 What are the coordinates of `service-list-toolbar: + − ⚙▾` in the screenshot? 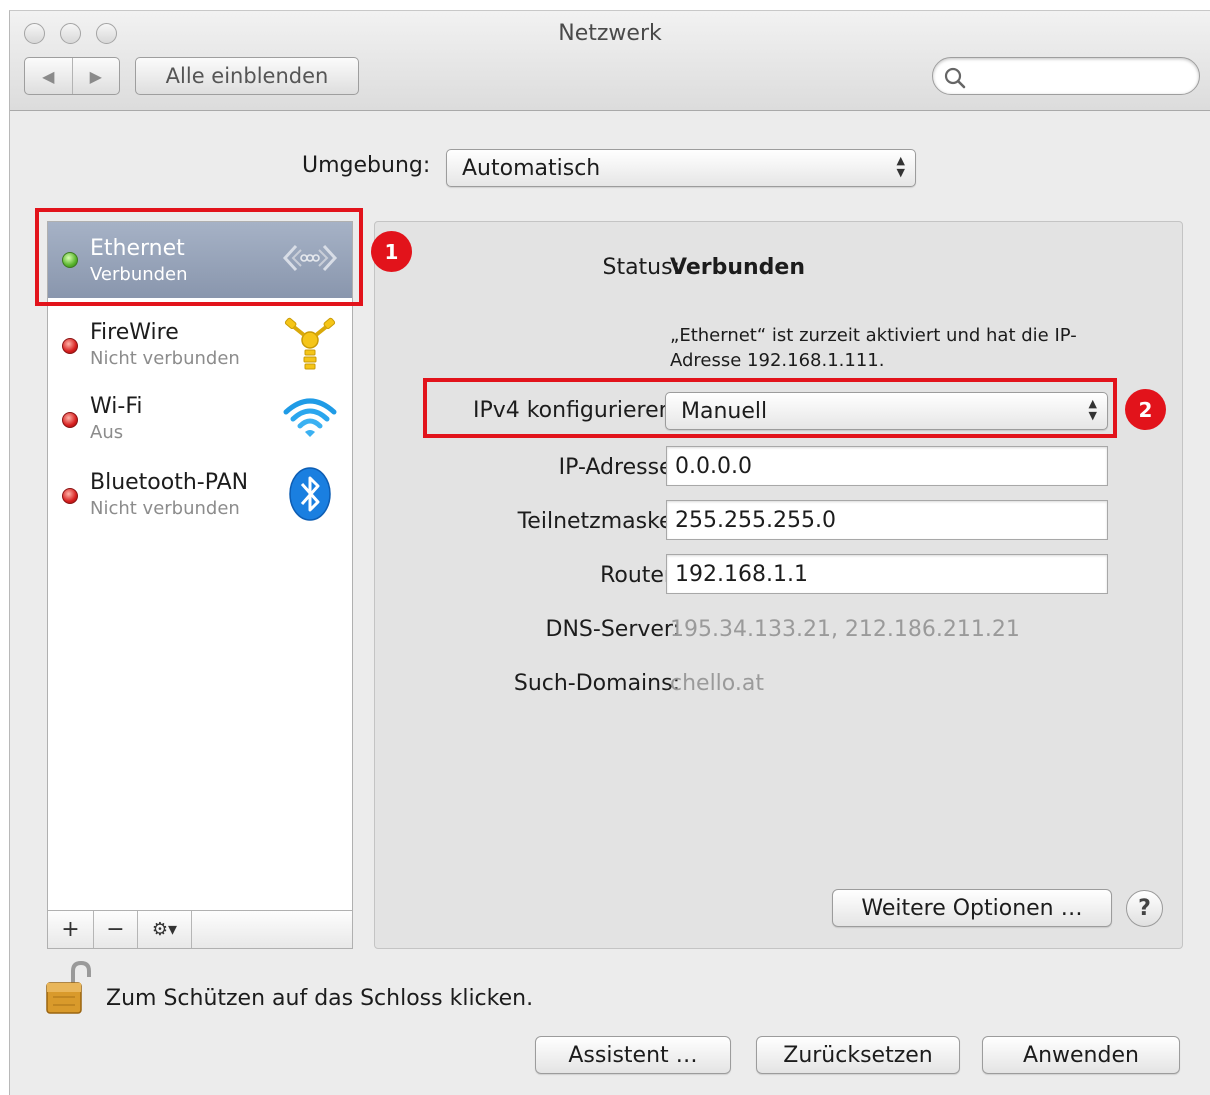 It's located at (200, 929).